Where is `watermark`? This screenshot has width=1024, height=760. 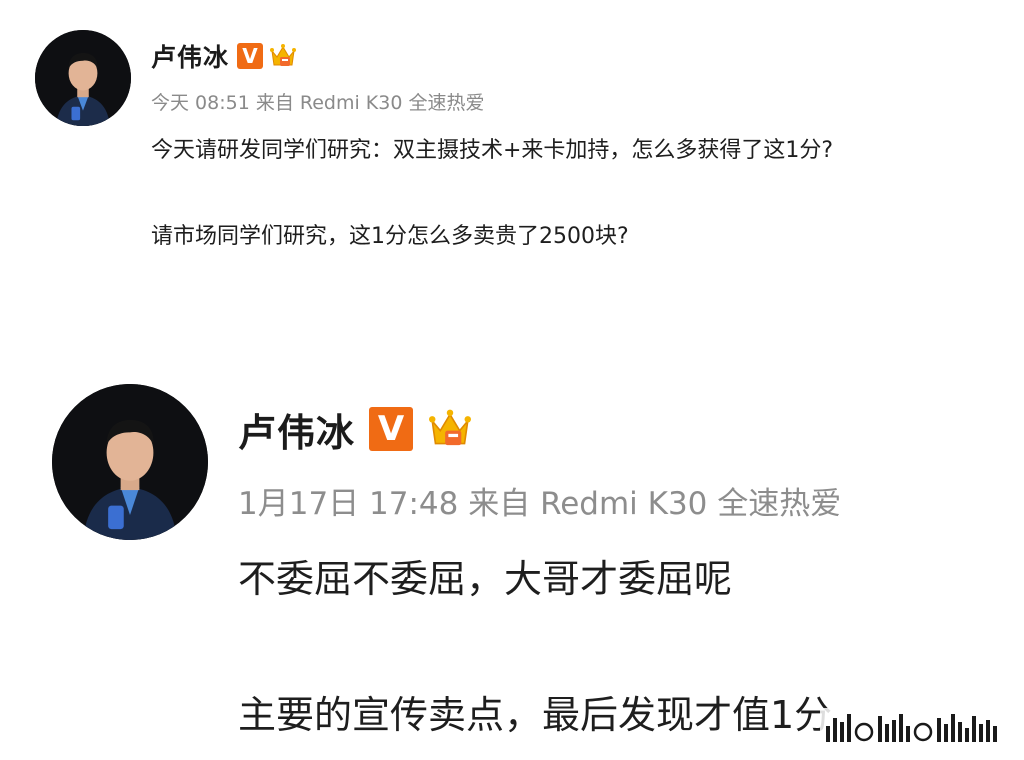
watermark is located at coordinates (915, 727).